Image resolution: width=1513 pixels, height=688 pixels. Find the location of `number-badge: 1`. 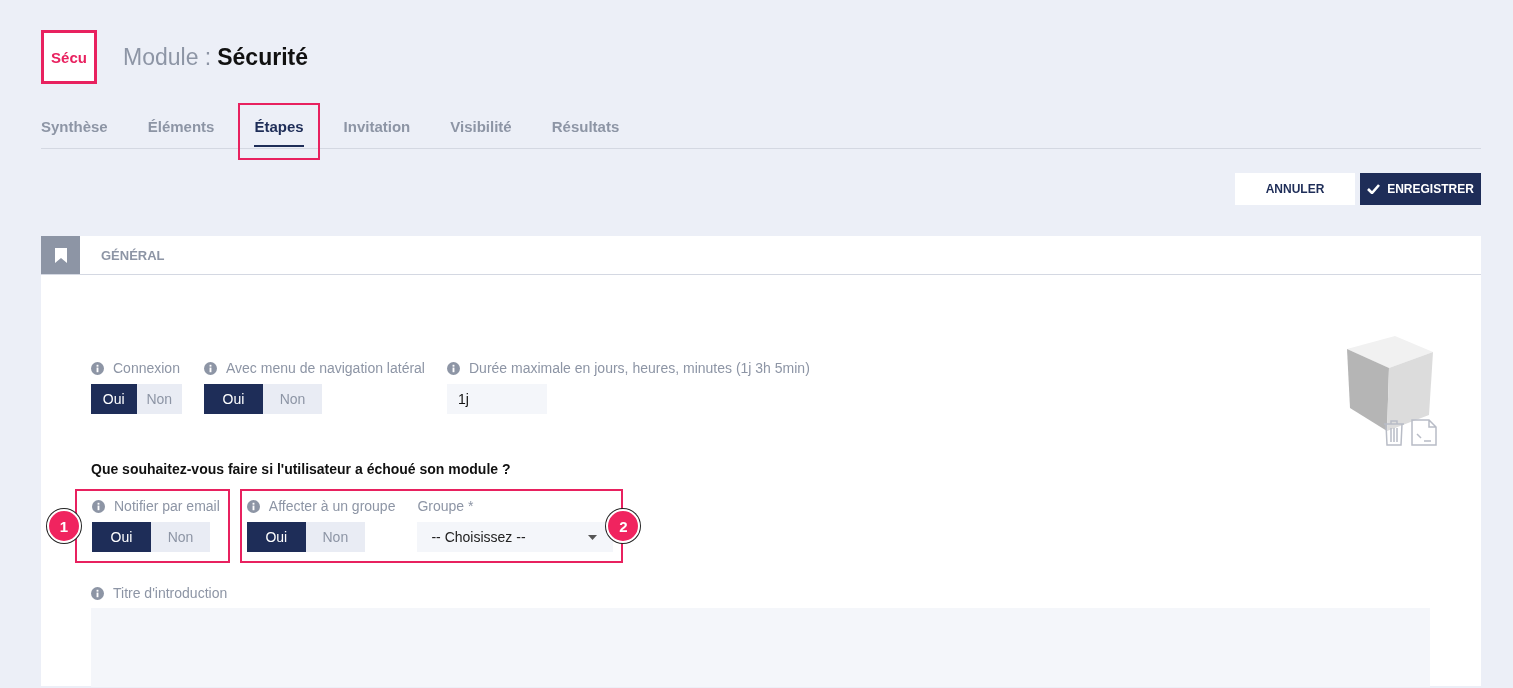

number-badge: 1 is located at coordinates (64, 526).